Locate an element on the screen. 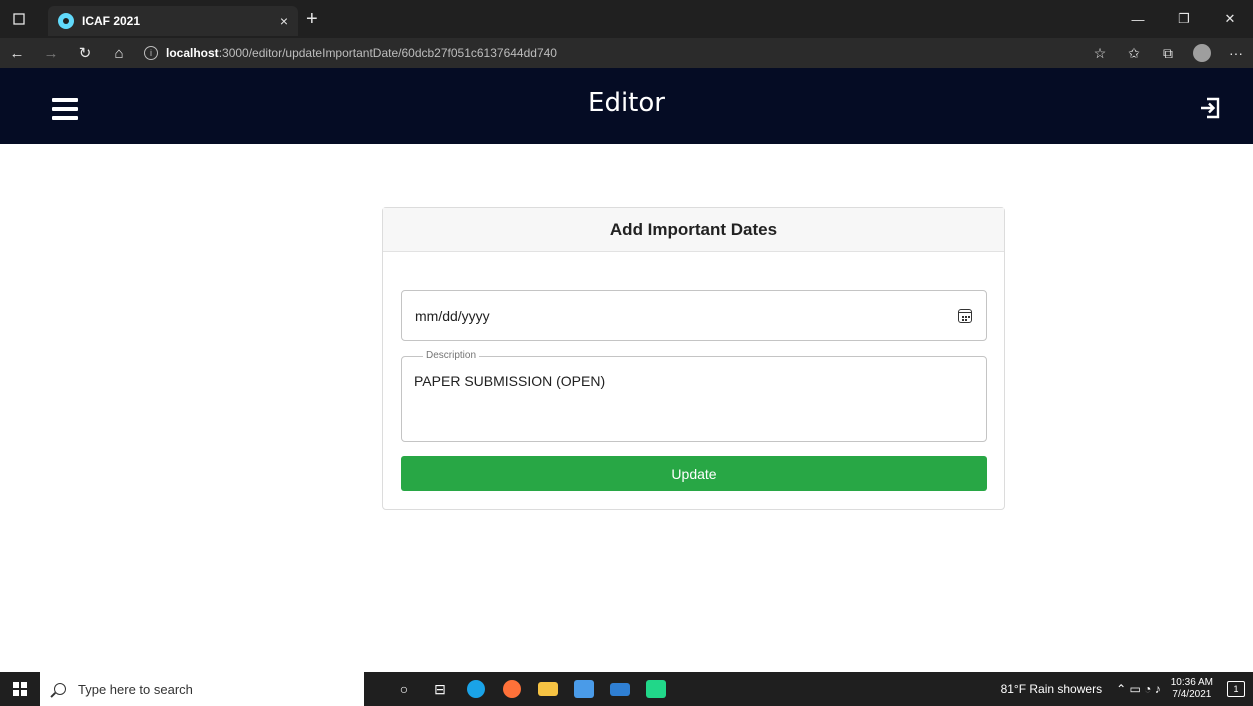 Image resolution: width=1253 pixels, height=706 pixels. browser-tab-bar: ICAF 2021 × + — ❐ ✕ is located at coordinates (626, 19).